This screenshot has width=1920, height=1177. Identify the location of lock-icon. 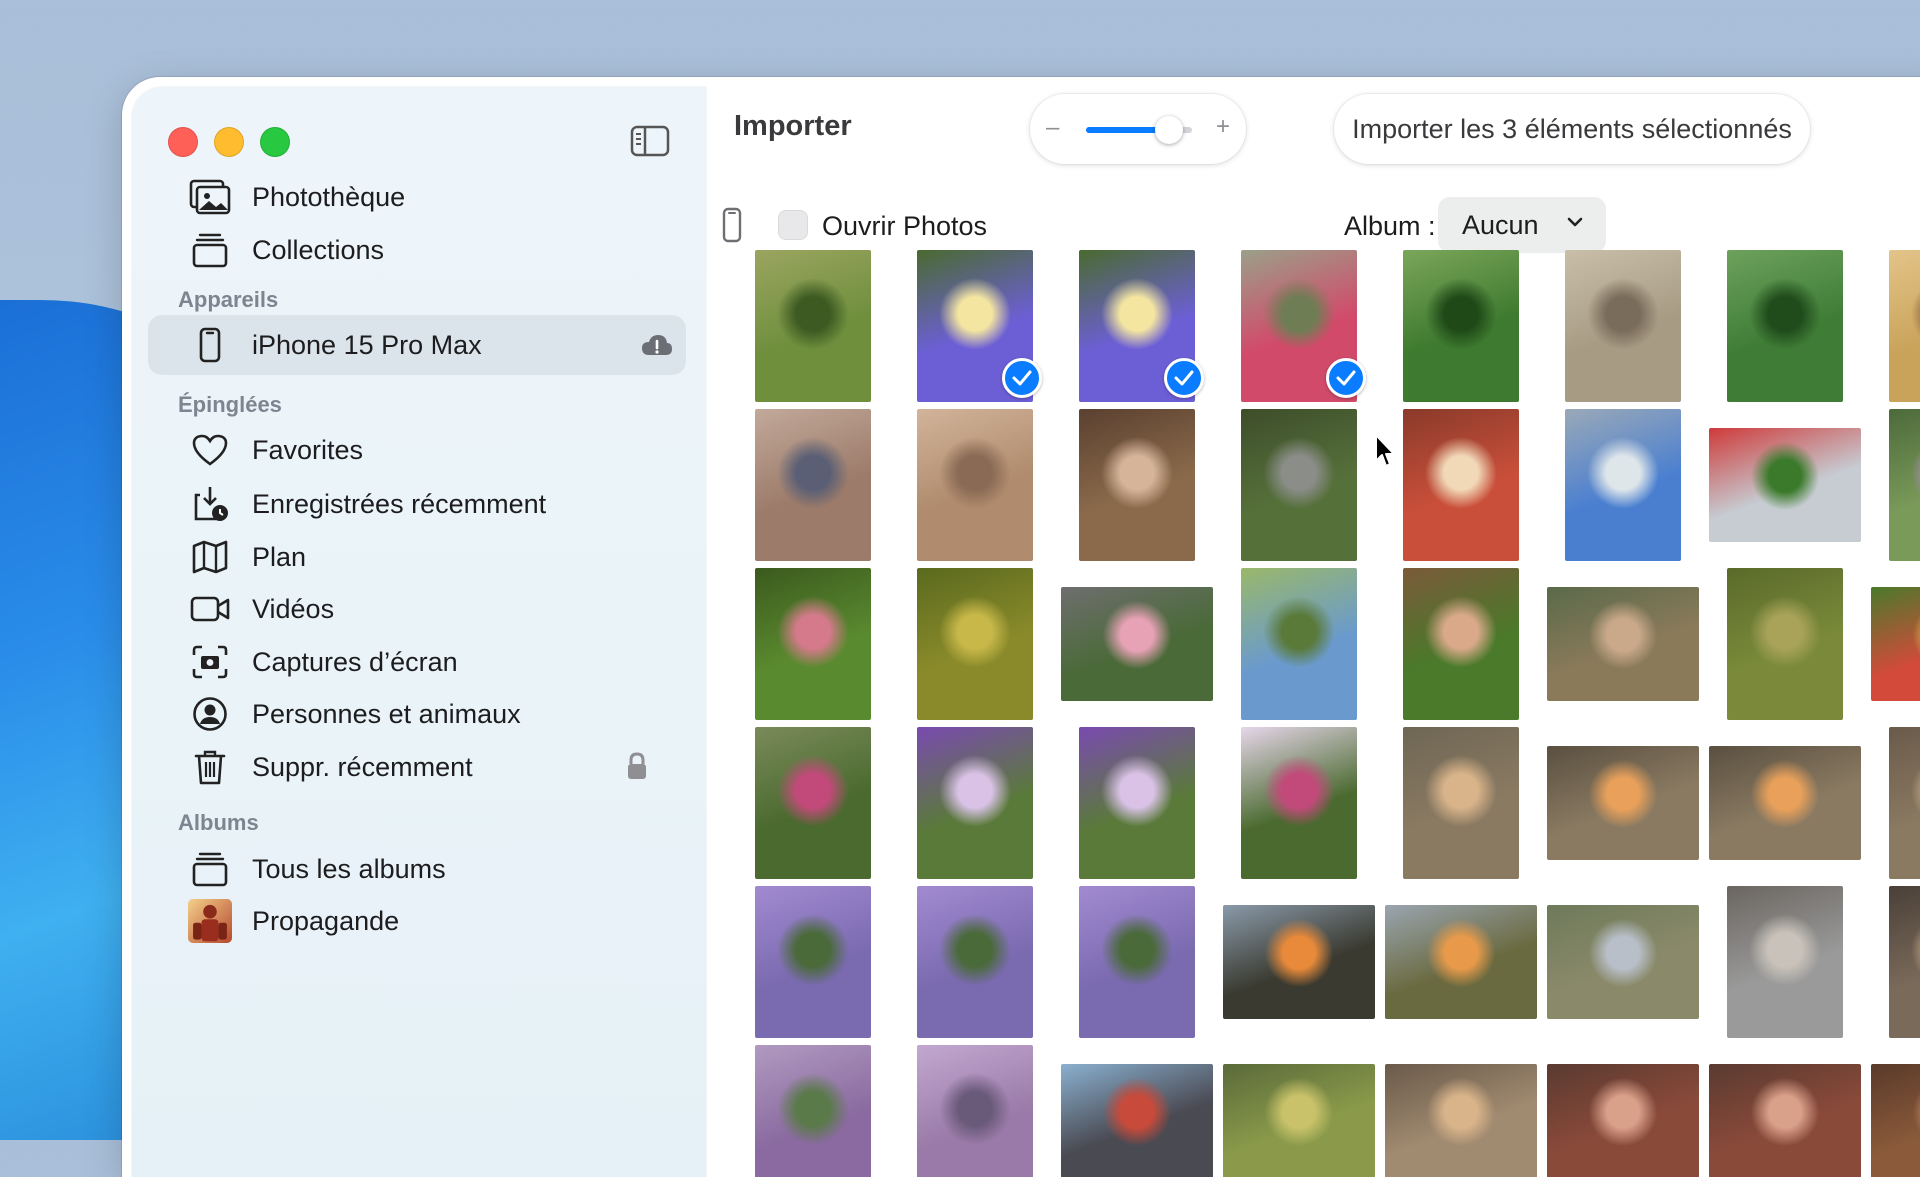
(640, 767).